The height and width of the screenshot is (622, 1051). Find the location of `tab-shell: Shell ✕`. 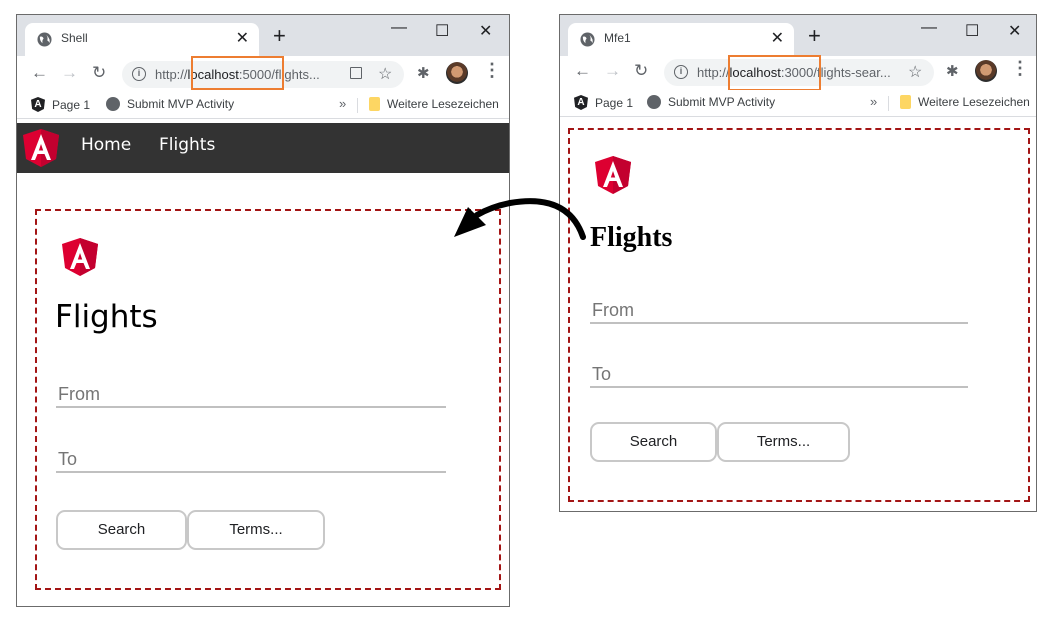

tab-shell: Shell ✕ is located at coordinates (142, 39).